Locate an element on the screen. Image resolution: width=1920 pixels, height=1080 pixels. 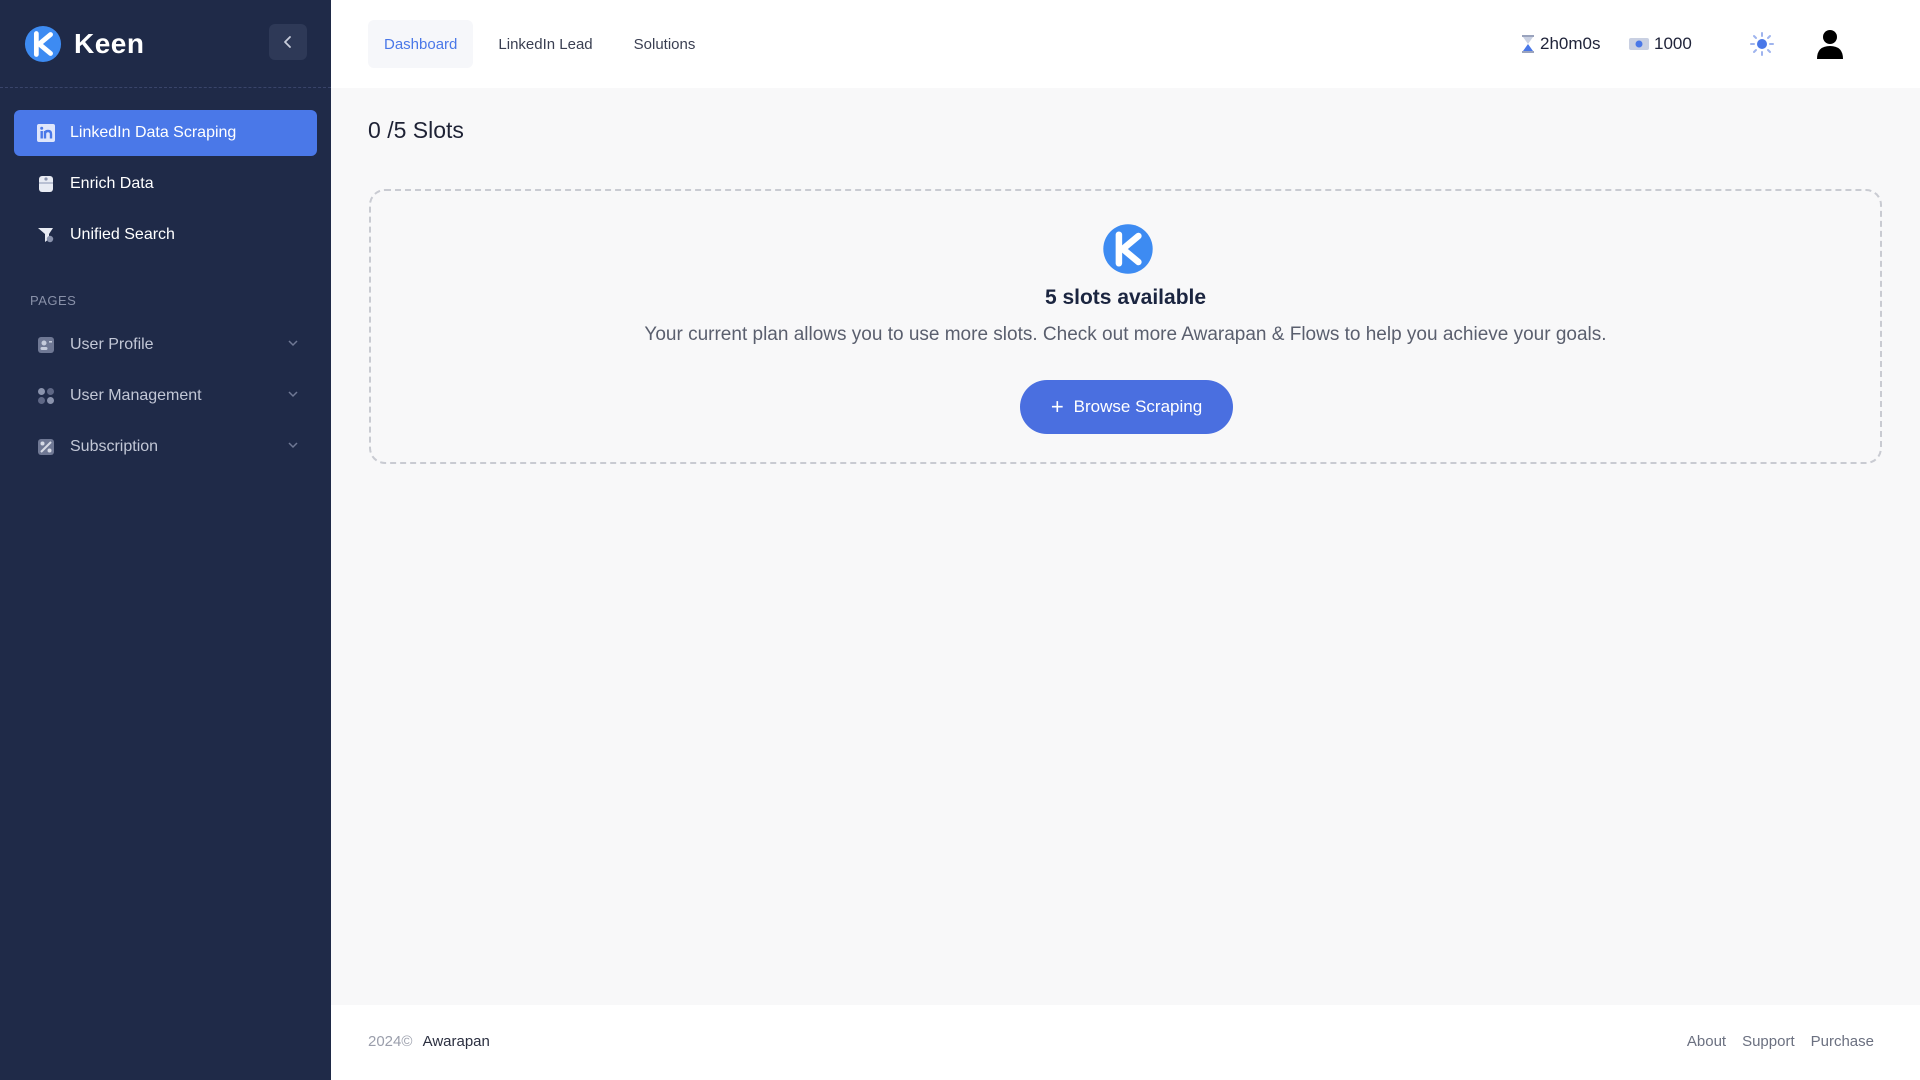
header-tabs: Dashboard LinkedIn Lead Solutions is located at coordinates (544, 44).